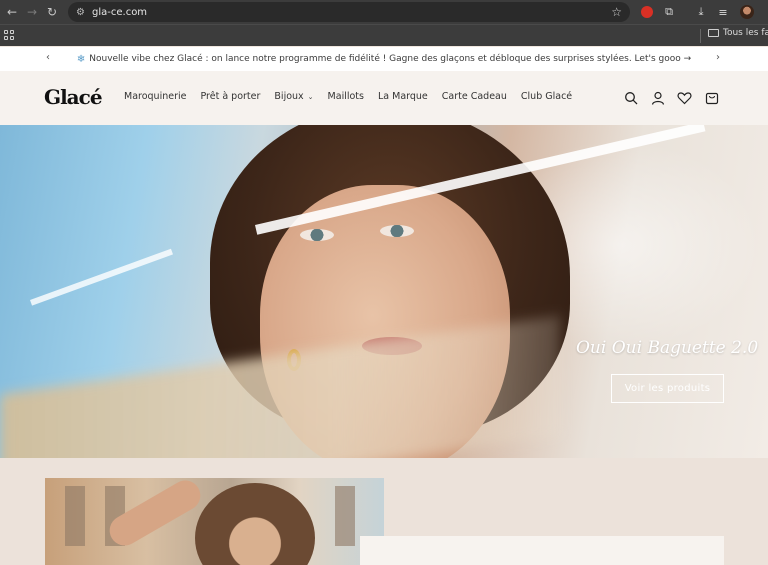 The image size is (768, 565). What do you see at coordinates (667, 388) in the screenshot?
I see `view-products-button: Voir les produits` at bounding box center [667, 388].